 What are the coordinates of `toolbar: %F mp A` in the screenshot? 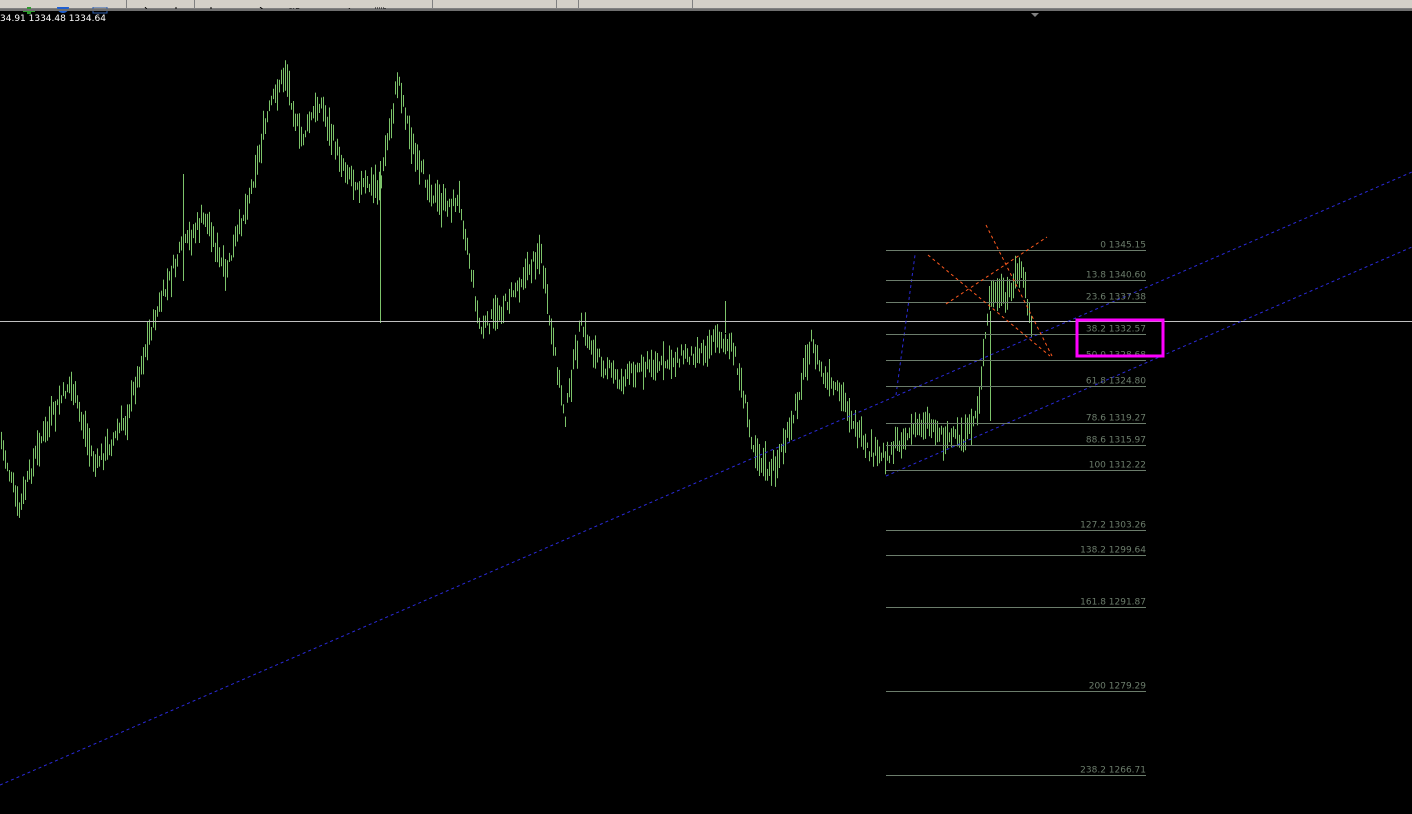 It's located at (706, 7).